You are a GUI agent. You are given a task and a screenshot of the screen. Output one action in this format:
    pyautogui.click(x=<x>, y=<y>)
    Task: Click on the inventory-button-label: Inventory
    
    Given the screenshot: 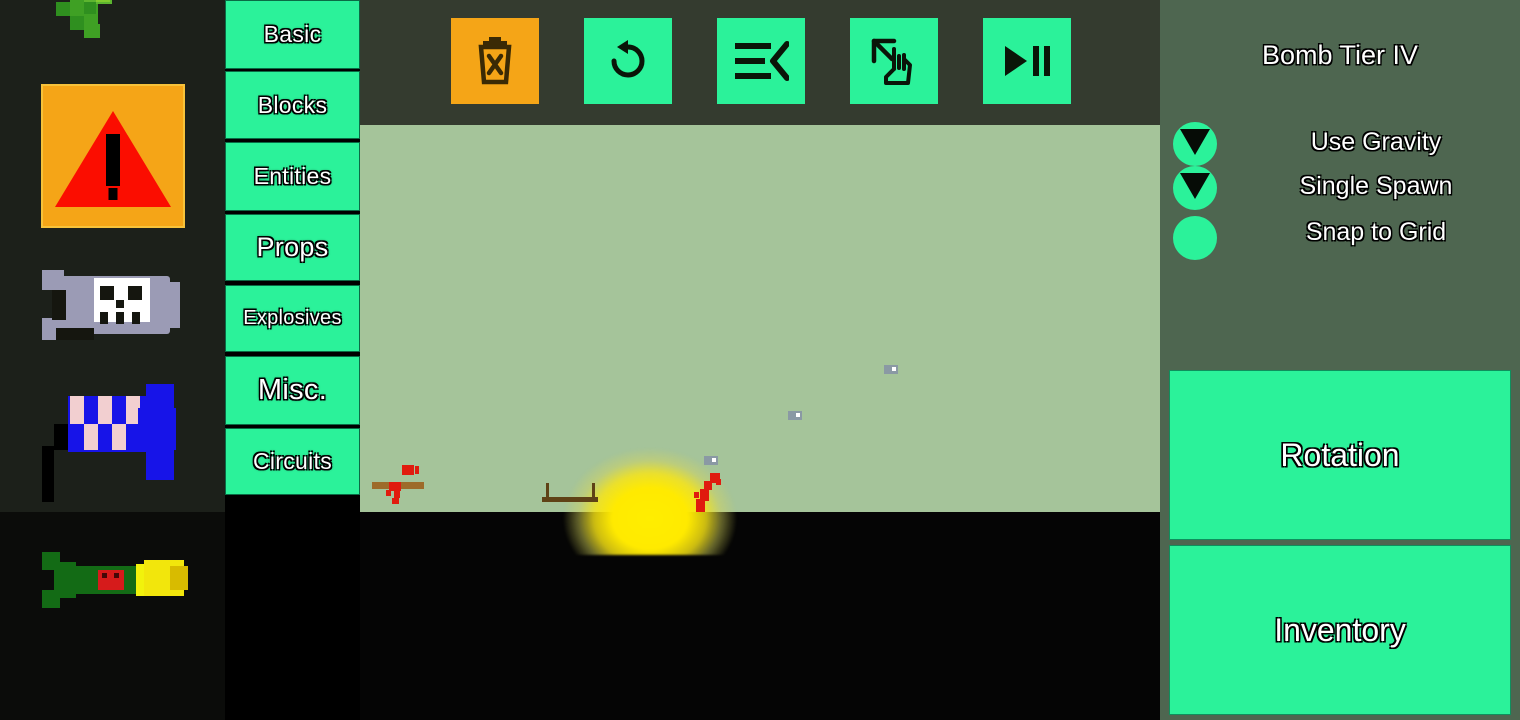 What is the action you would take?
    pyautogui.click(x=1340, y=629)
    